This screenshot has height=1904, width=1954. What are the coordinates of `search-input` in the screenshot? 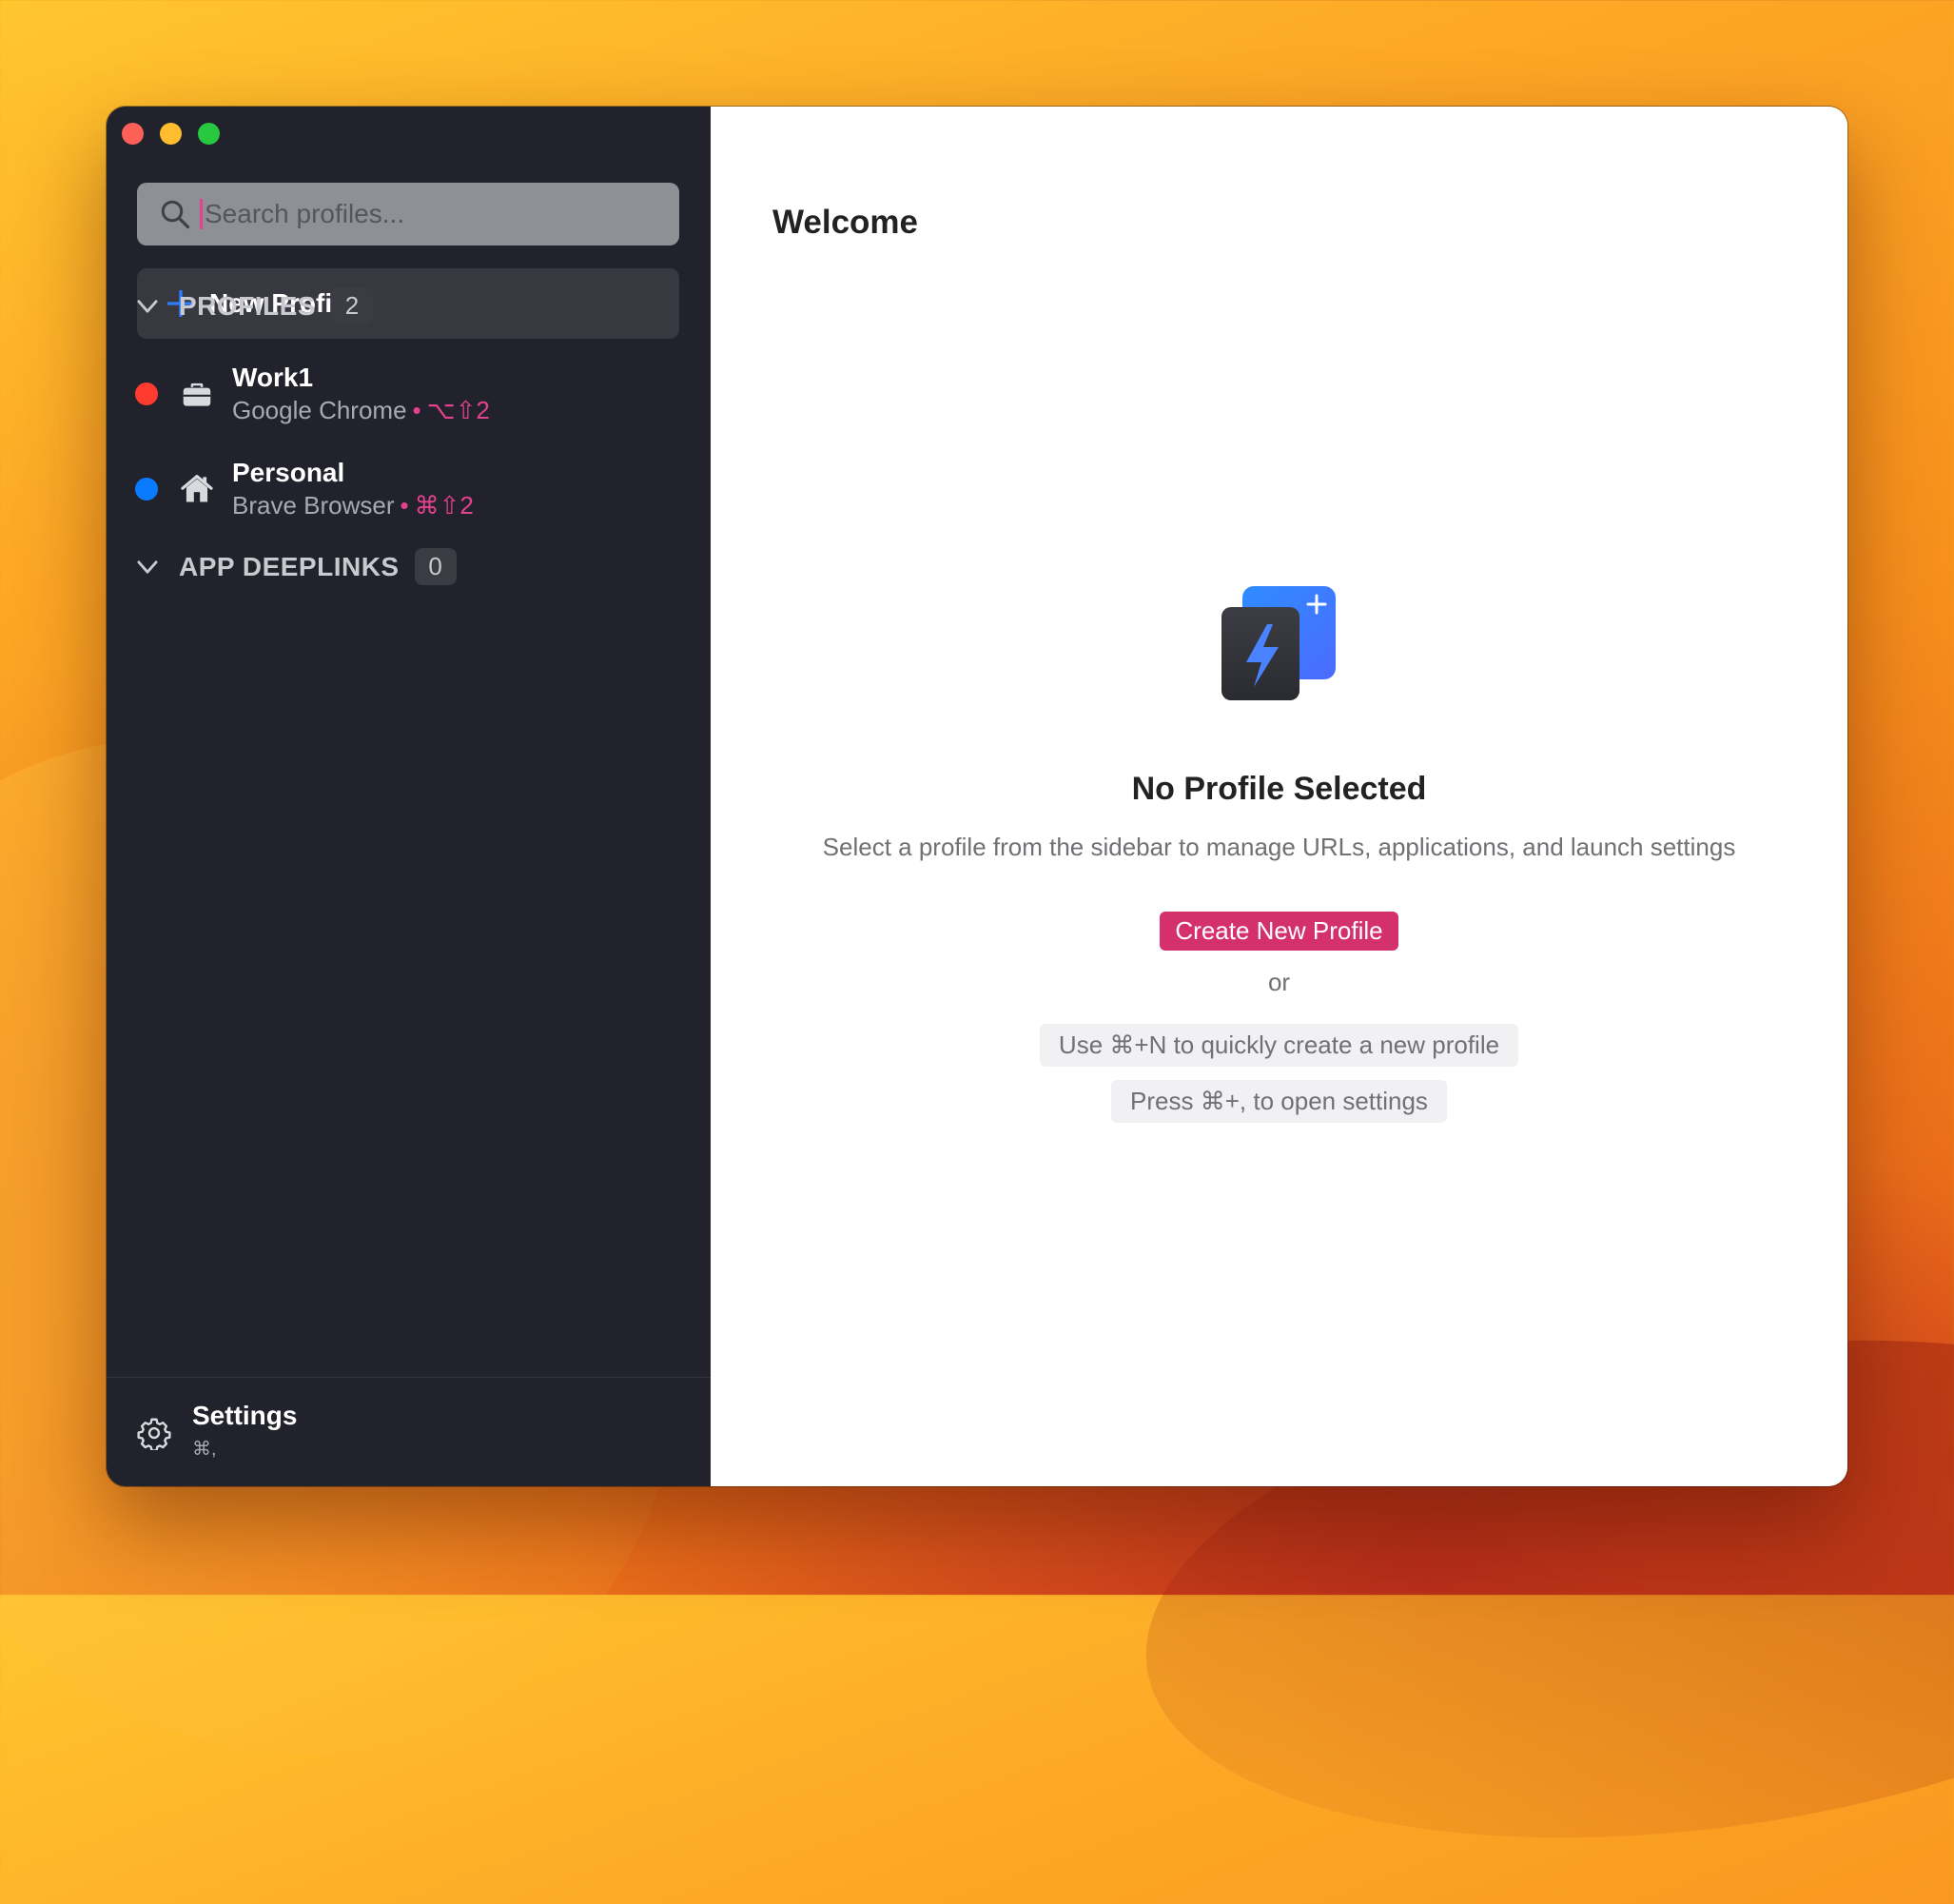 It's located at (430, 214).